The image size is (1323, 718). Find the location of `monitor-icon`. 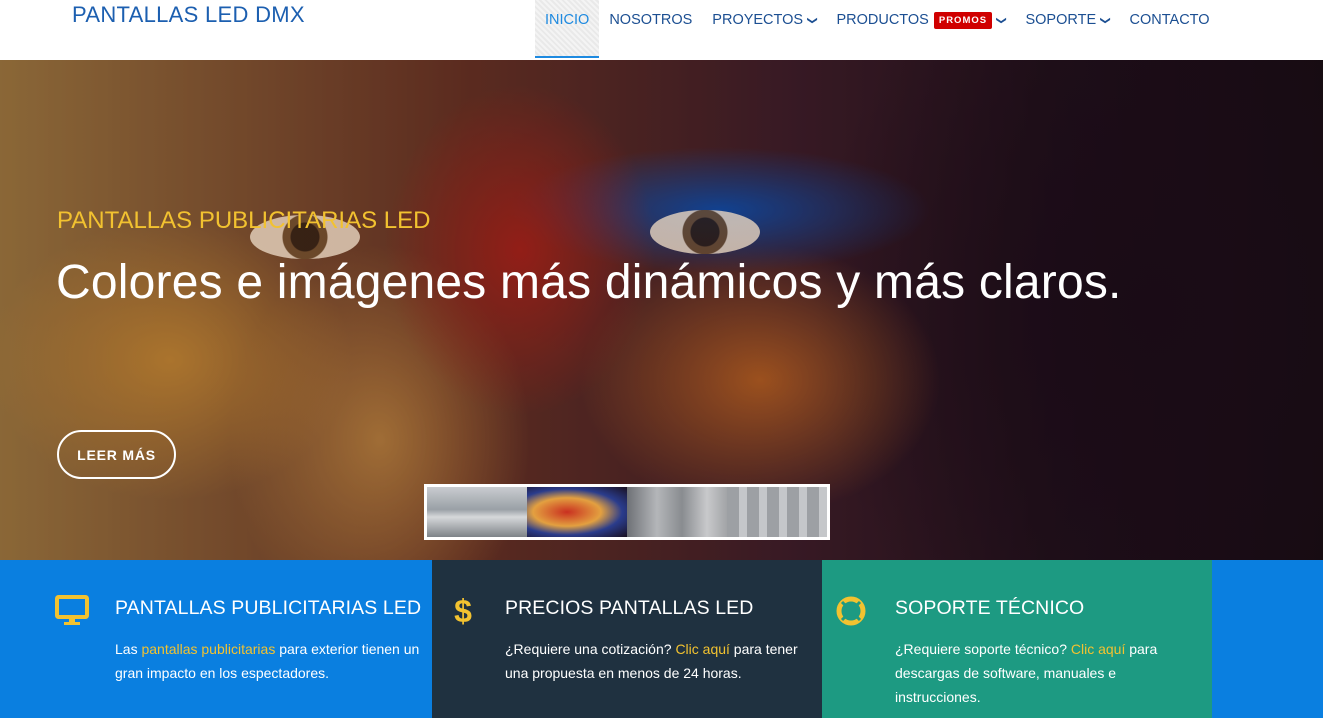

monitor-icon is located at coordinates (72, 611).